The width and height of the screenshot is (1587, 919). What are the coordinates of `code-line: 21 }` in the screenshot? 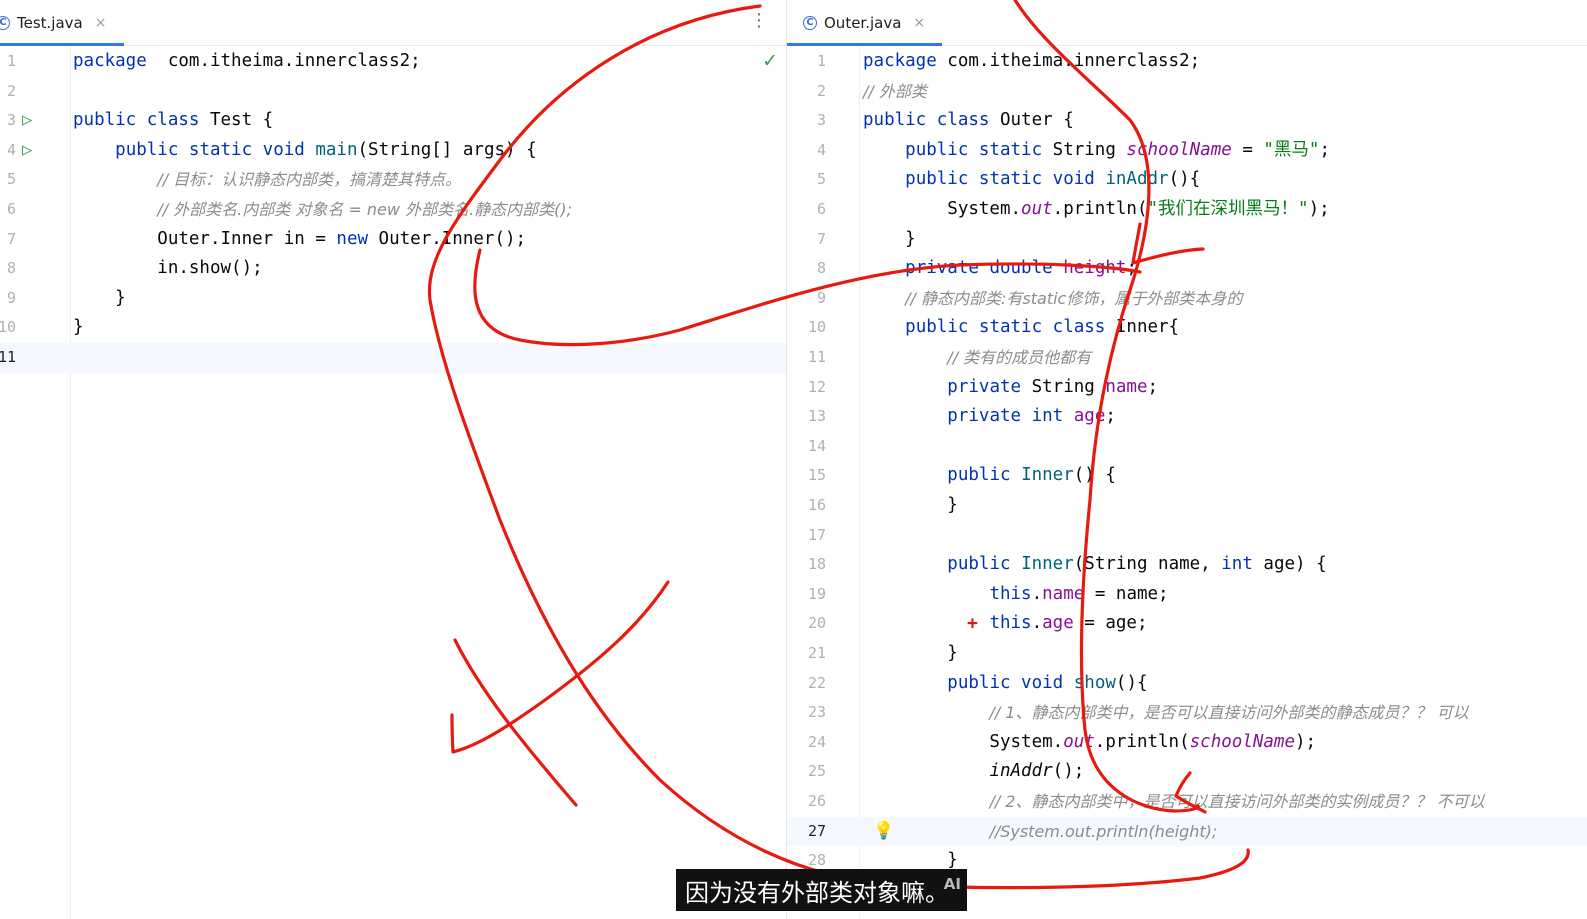 It's located at (1187, 654).